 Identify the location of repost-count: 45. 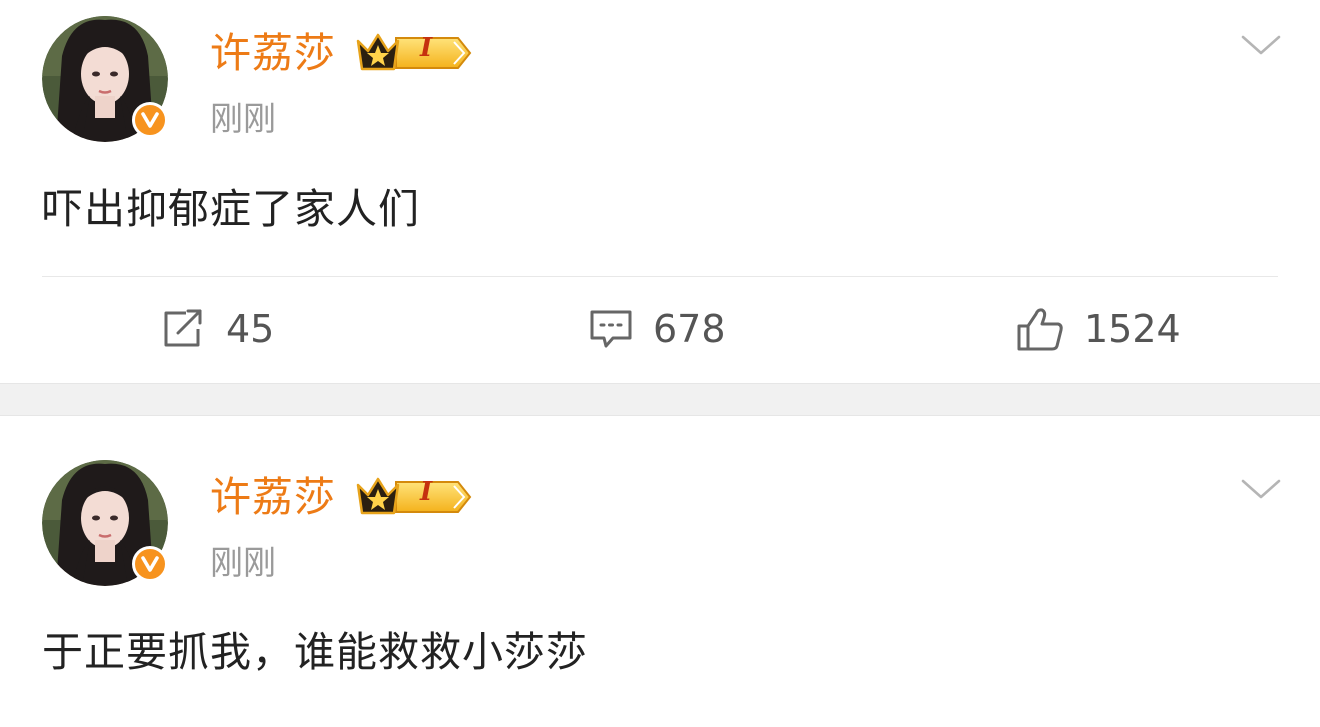
(250, 329).